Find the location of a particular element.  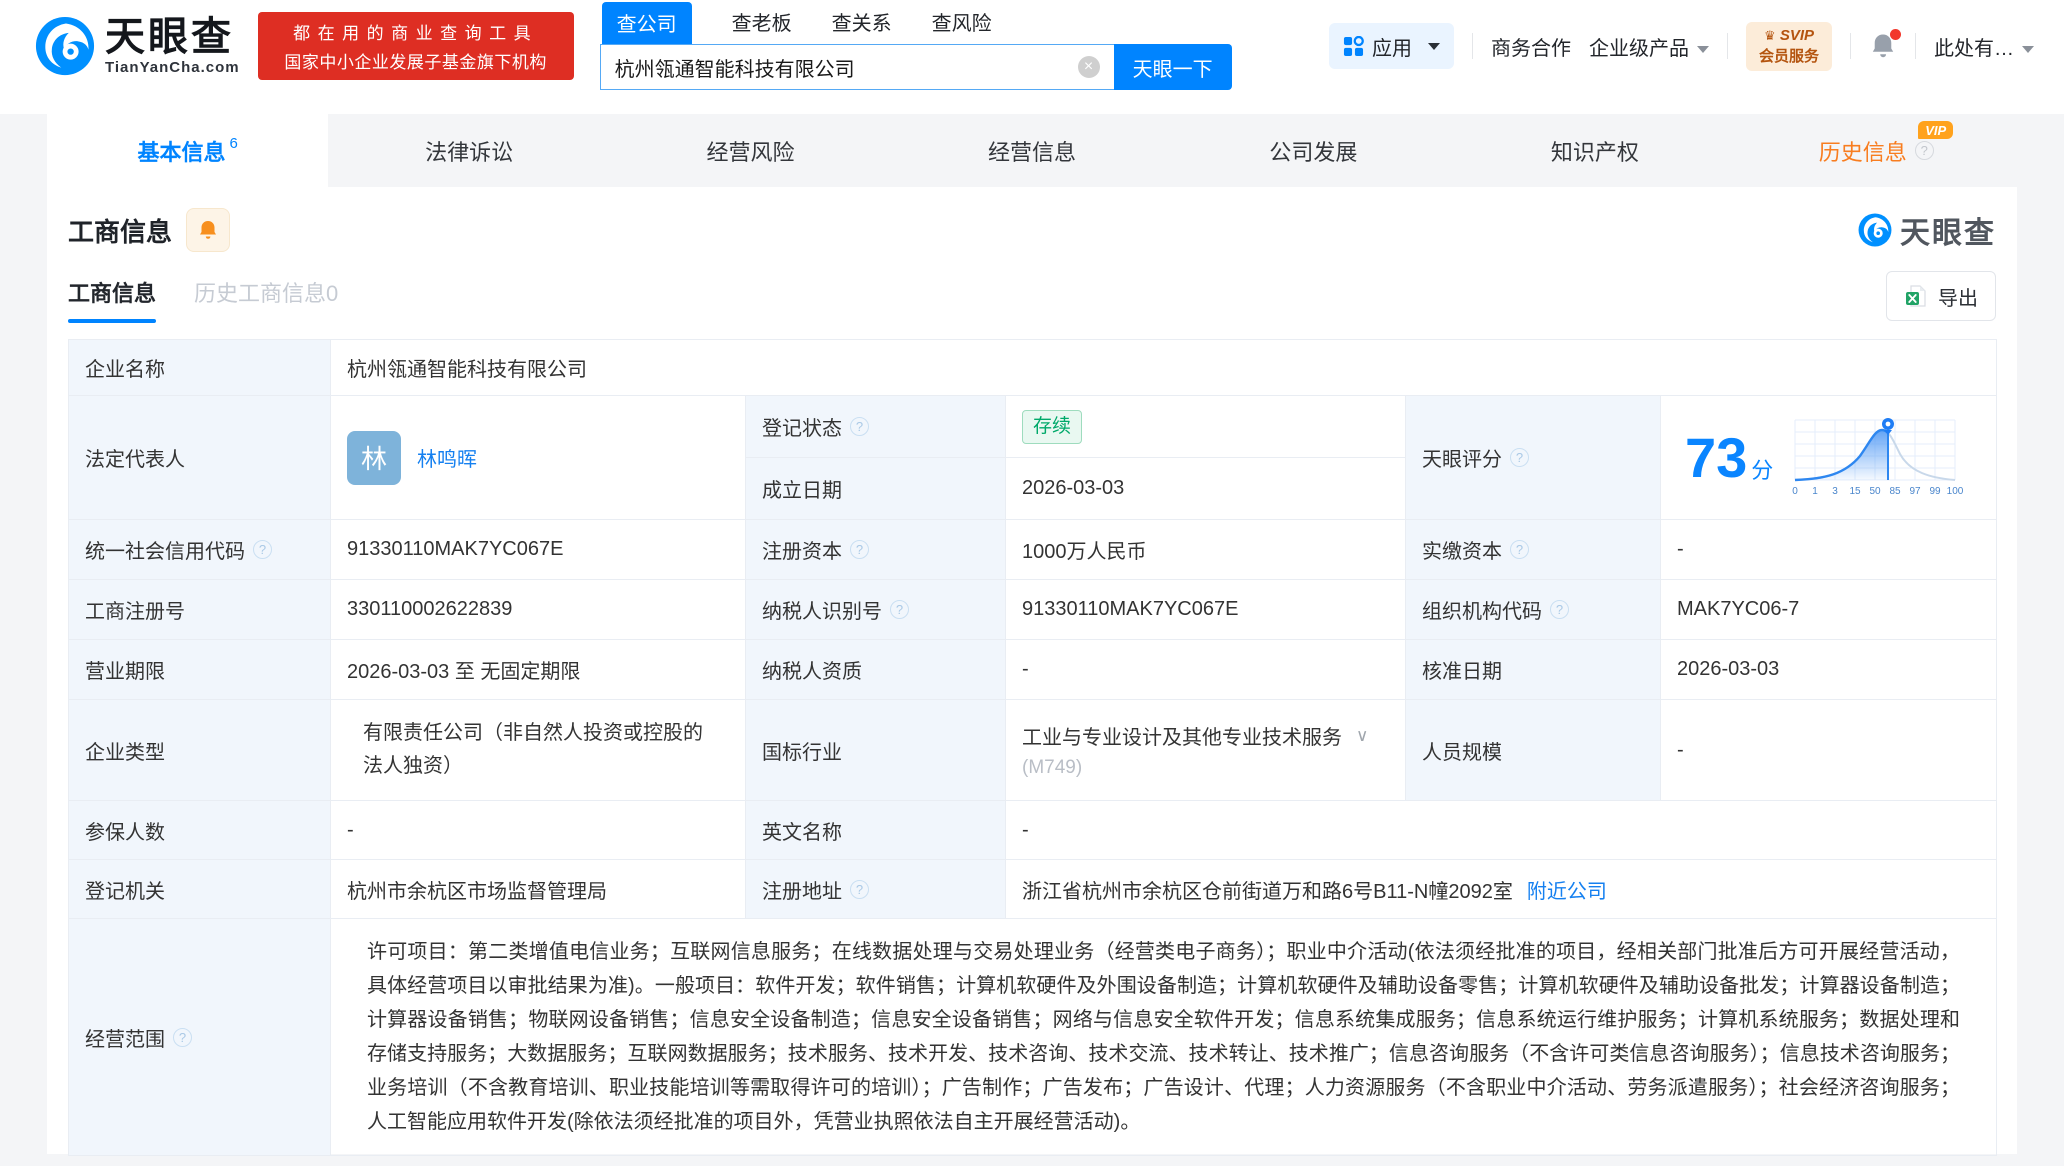

monitor-bell-button is located at coordinates (208, 230).